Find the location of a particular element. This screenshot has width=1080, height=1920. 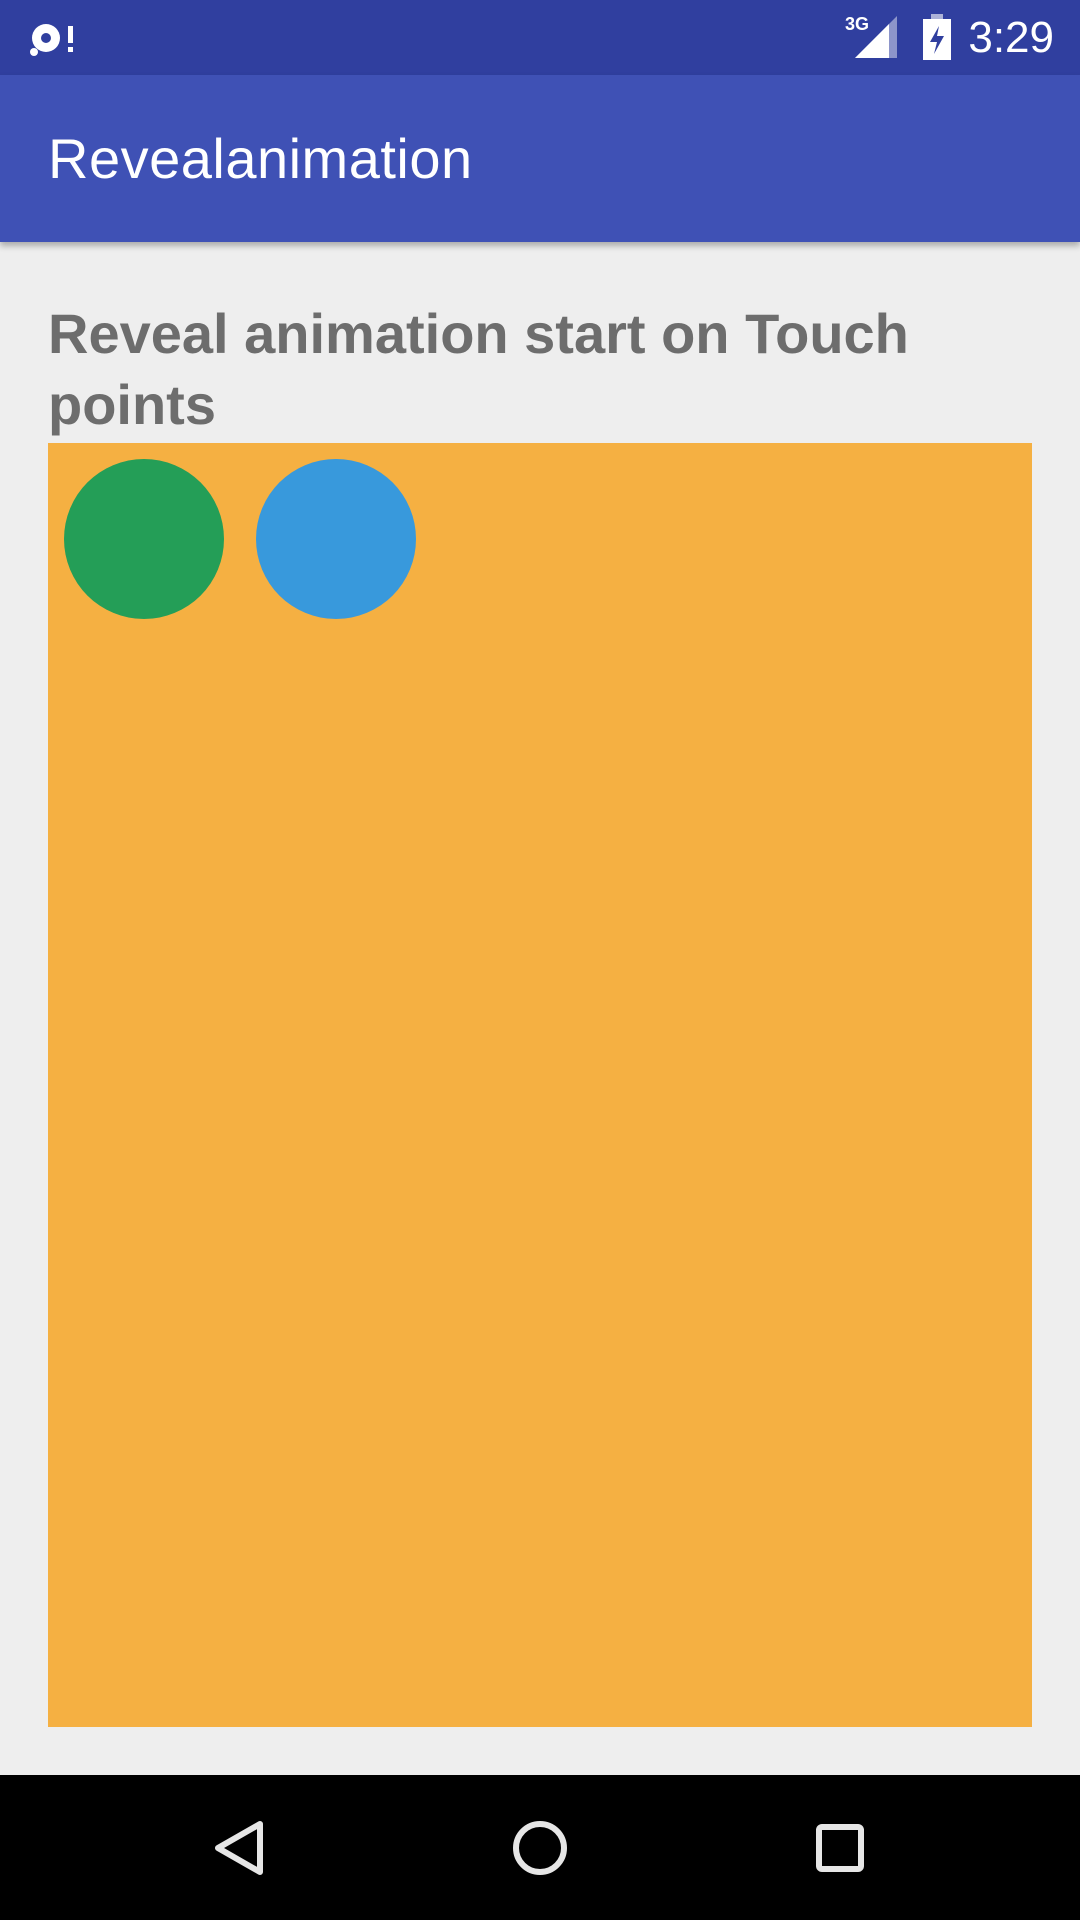

status-clock: 3:29 is located at coordinates (1011, 37).